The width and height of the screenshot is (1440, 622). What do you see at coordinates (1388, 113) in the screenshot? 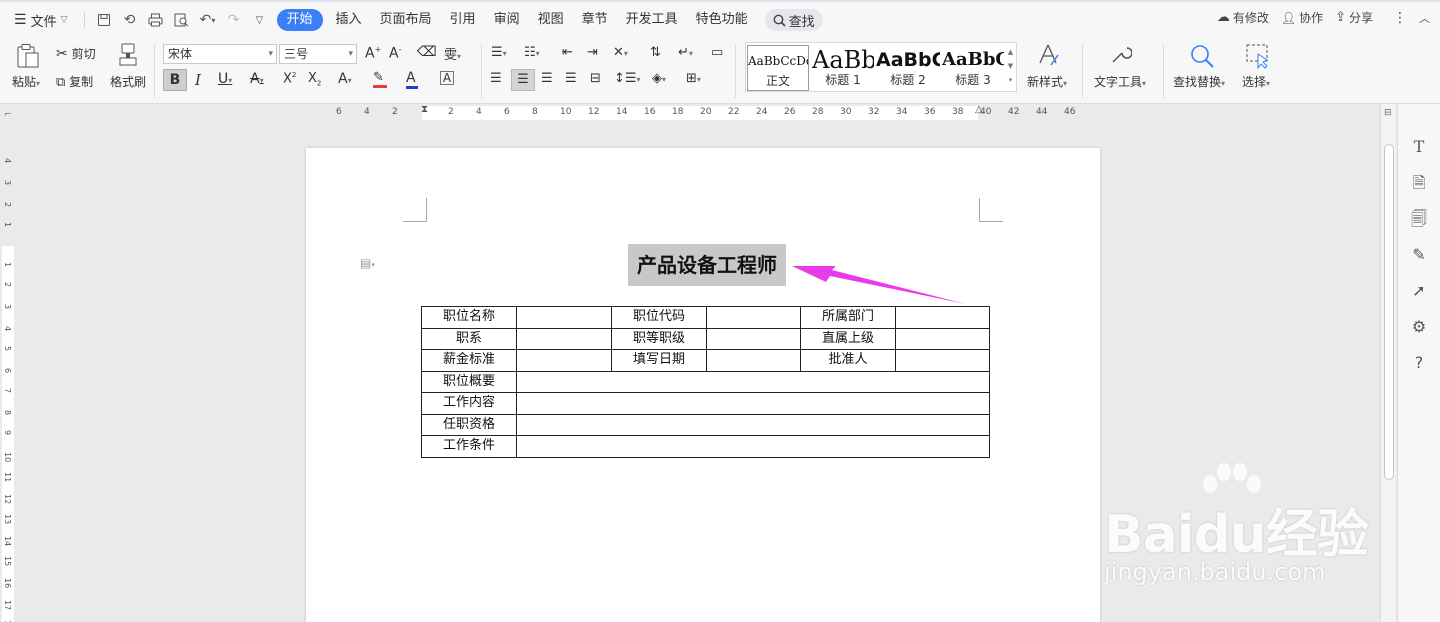
I see `split-view-icon: ⊟` at bounding box center [1388, 113].